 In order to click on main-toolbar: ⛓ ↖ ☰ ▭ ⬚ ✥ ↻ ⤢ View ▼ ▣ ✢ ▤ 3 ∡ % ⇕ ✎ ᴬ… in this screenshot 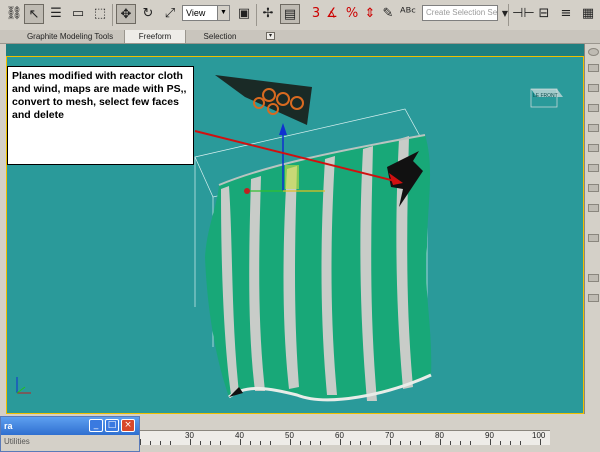, I will do `click(300, 15)`.